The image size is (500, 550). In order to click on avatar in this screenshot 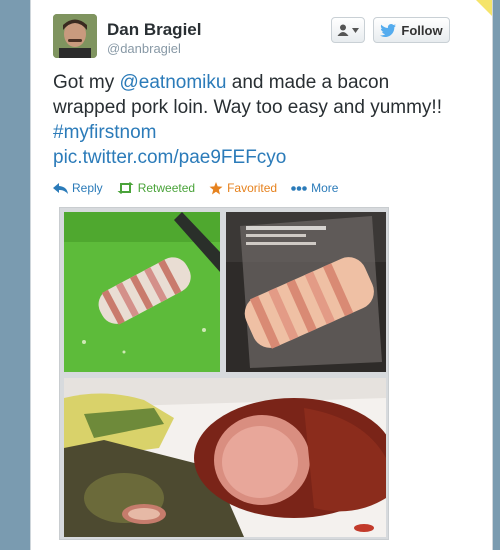, I will do `click(75, 36)`.